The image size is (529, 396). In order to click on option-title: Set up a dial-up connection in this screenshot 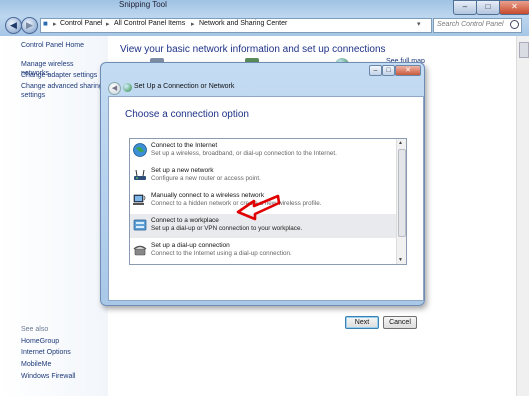, I will do `click(190, 245)`.